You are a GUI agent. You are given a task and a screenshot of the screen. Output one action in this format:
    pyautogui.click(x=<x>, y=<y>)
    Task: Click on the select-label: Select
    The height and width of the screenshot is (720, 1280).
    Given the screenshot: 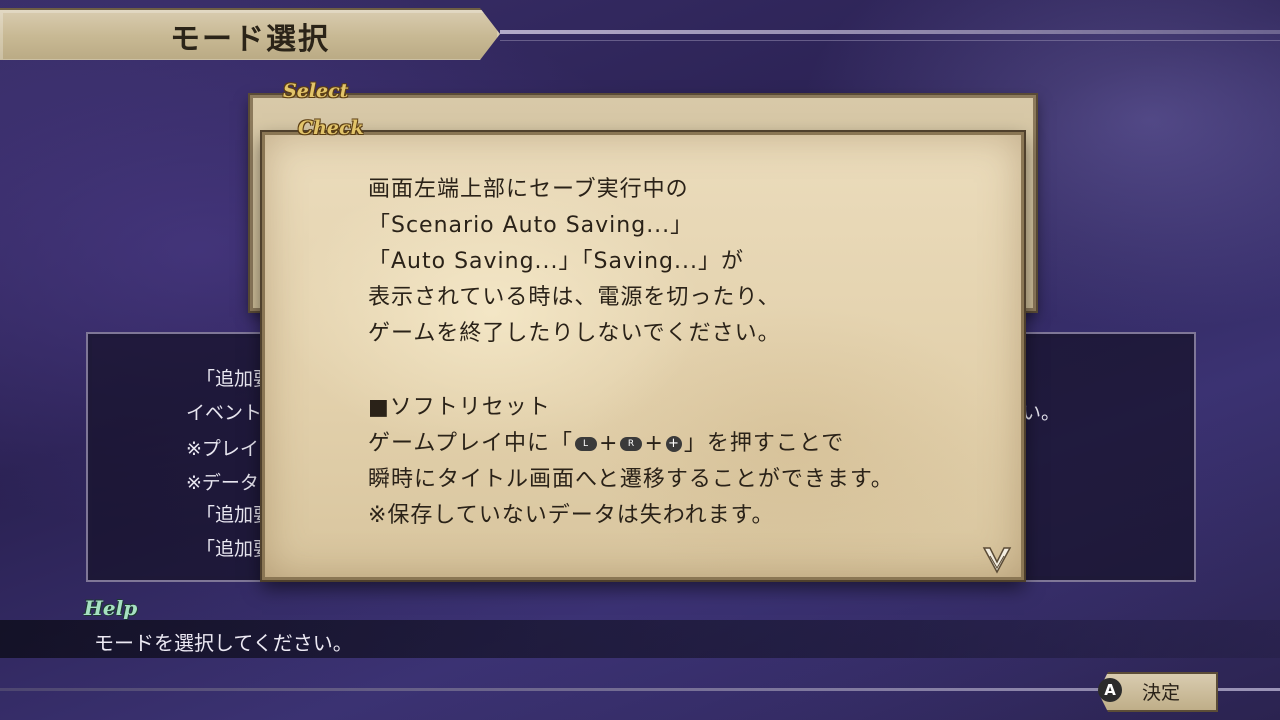 What is the action you would take?
    pyautogui.click(x=316, y=91)
    